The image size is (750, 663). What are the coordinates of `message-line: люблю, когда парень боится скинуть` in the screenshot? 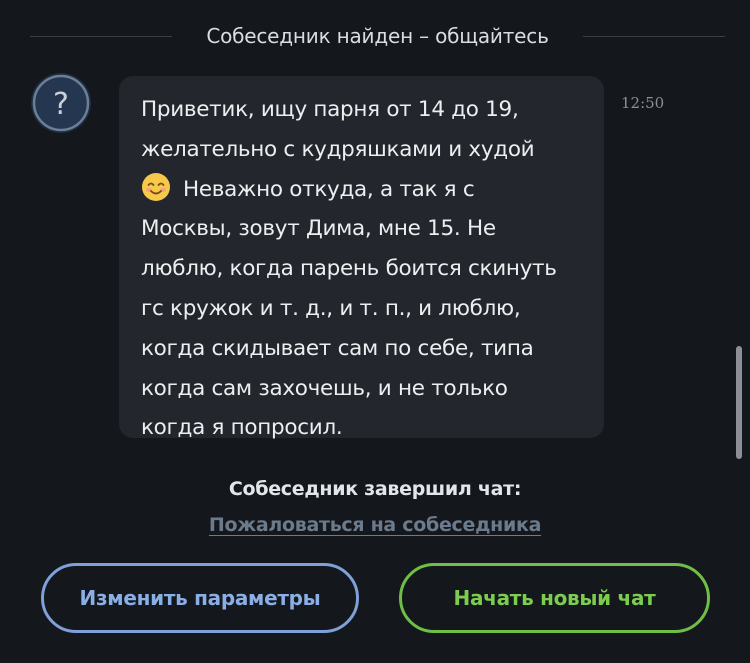 It's located at (349, 269).